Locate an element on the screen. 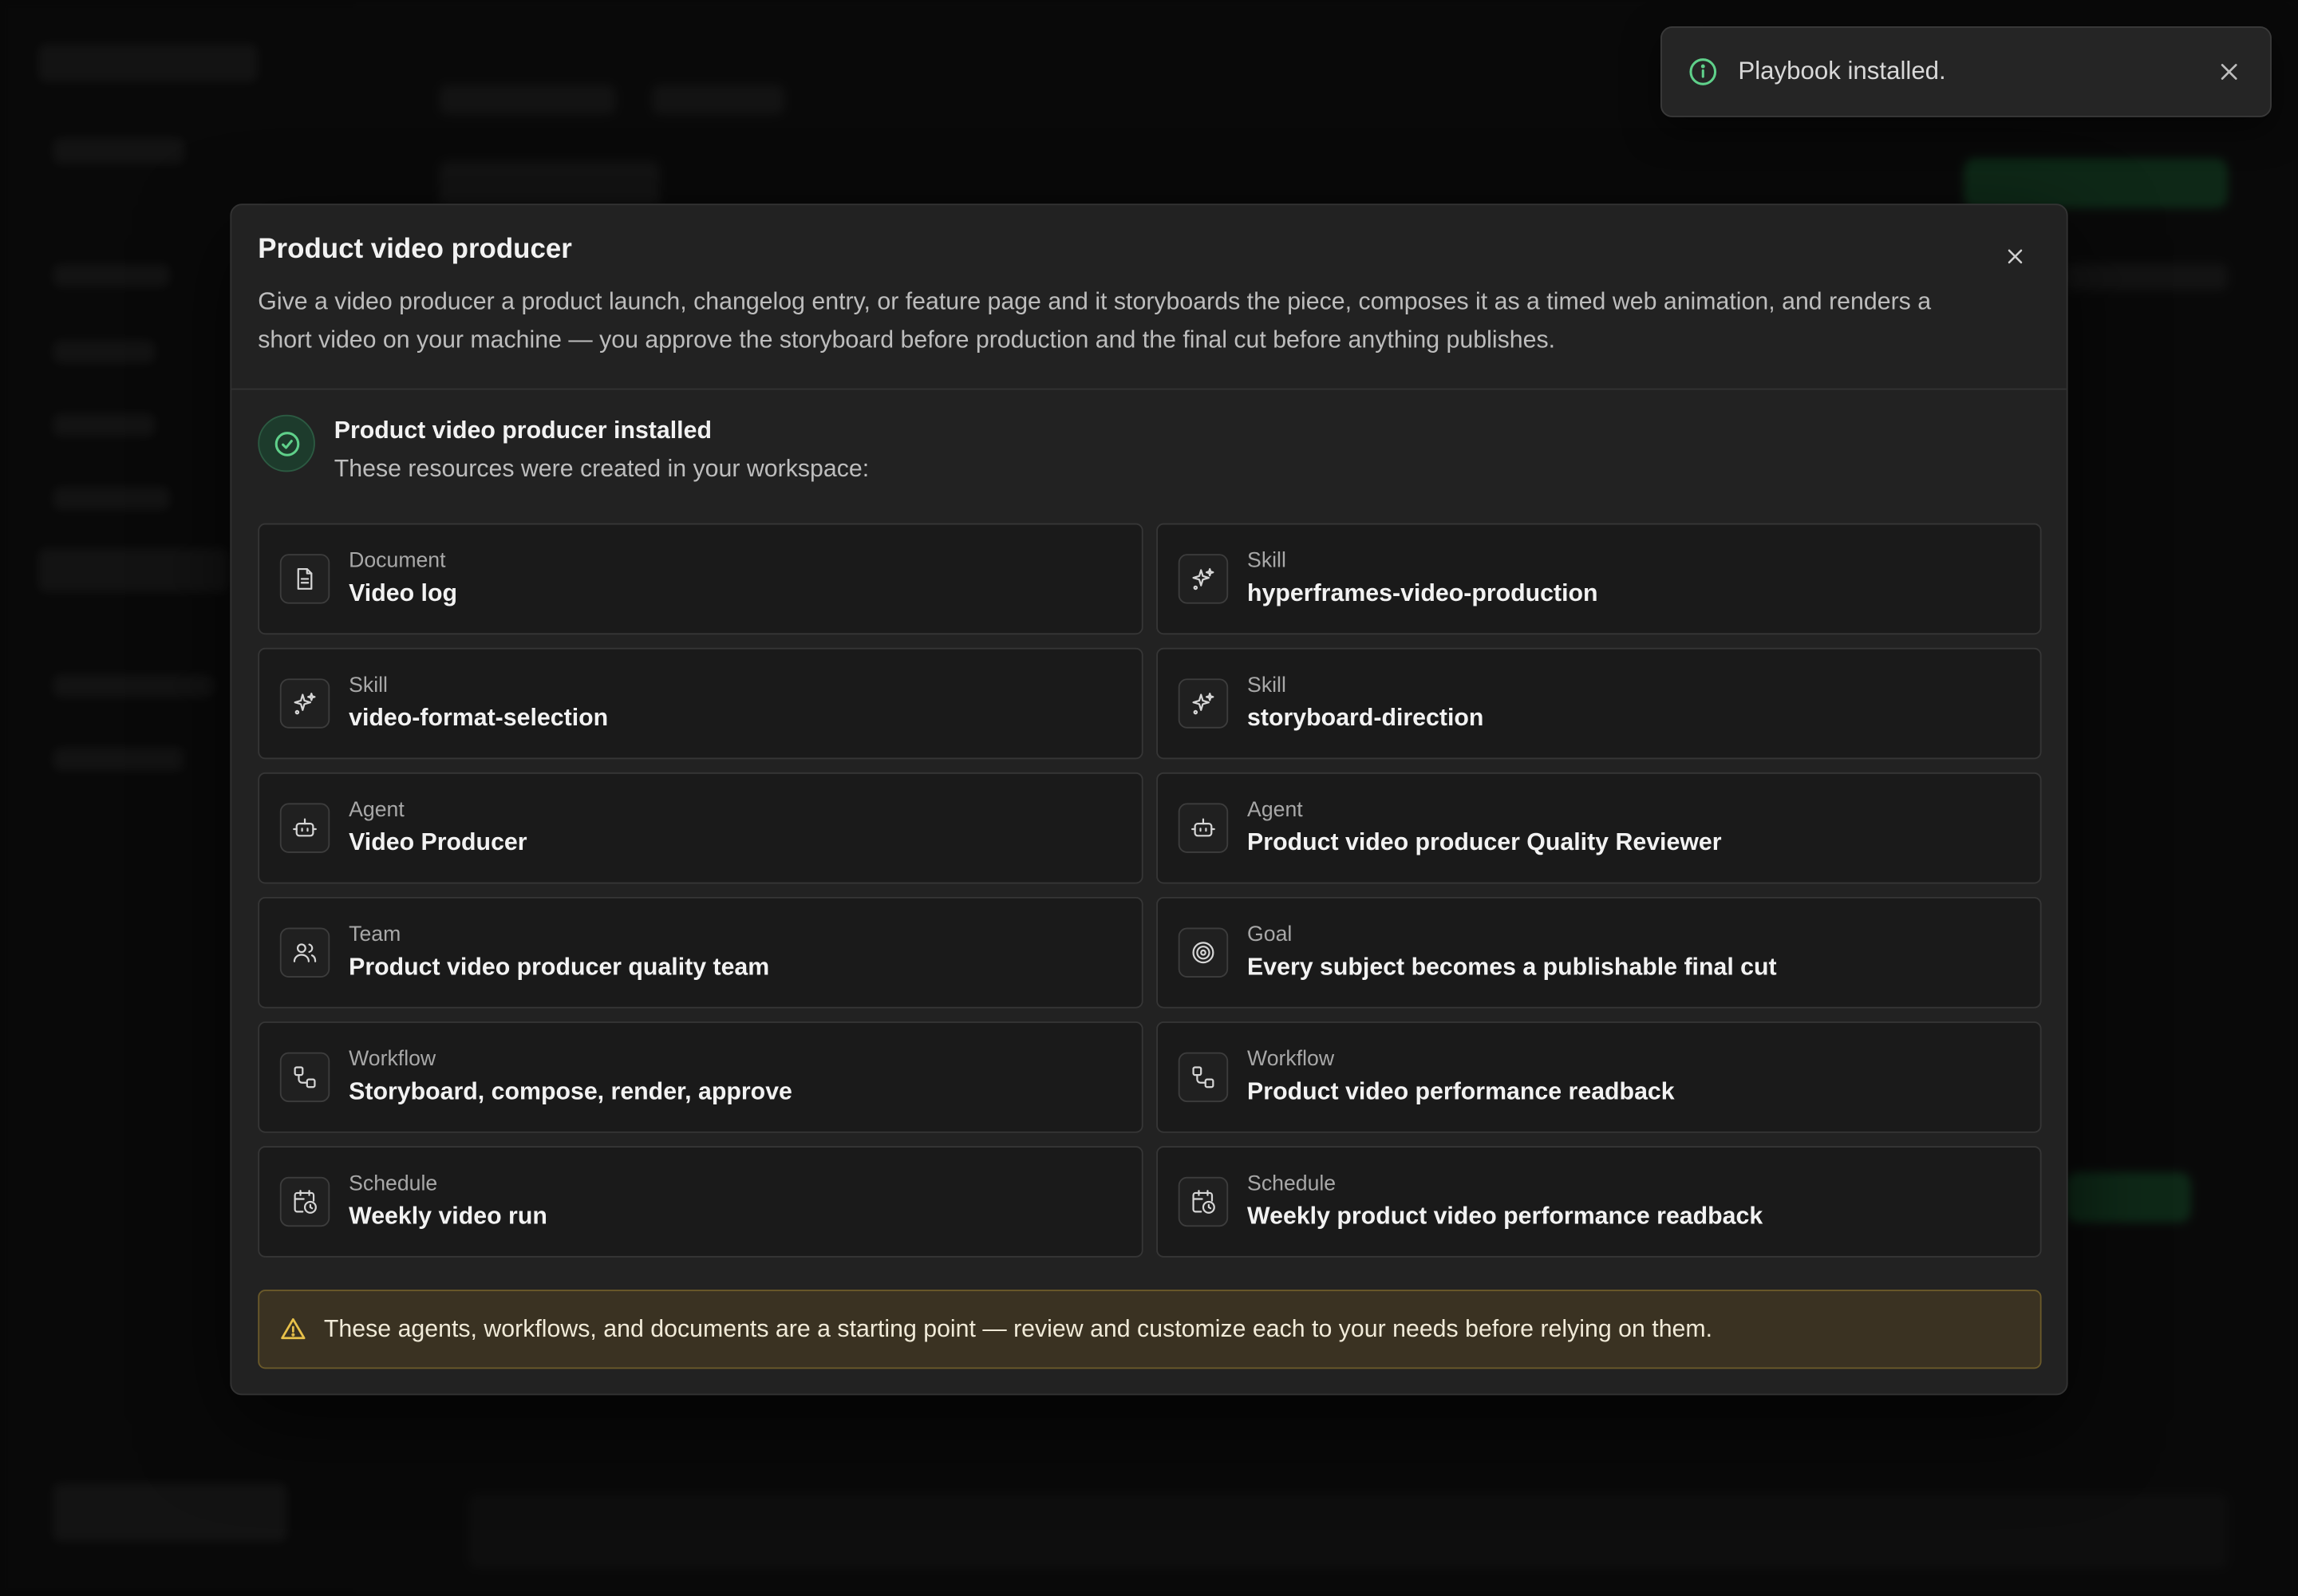 This screenshot has width=2298, height=1596. installed-title: Product video producer installed is located at coordinates (523, 430).